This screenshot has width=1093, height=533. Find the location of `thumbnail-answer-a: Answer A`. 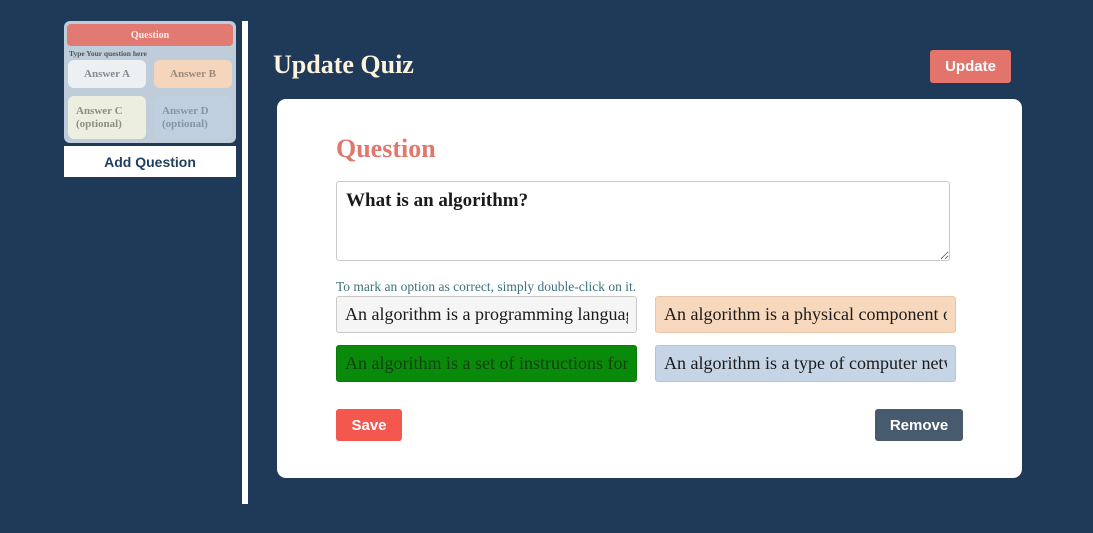

thumbnail-answer-a: Answer A is located at coordinates (107, 74).